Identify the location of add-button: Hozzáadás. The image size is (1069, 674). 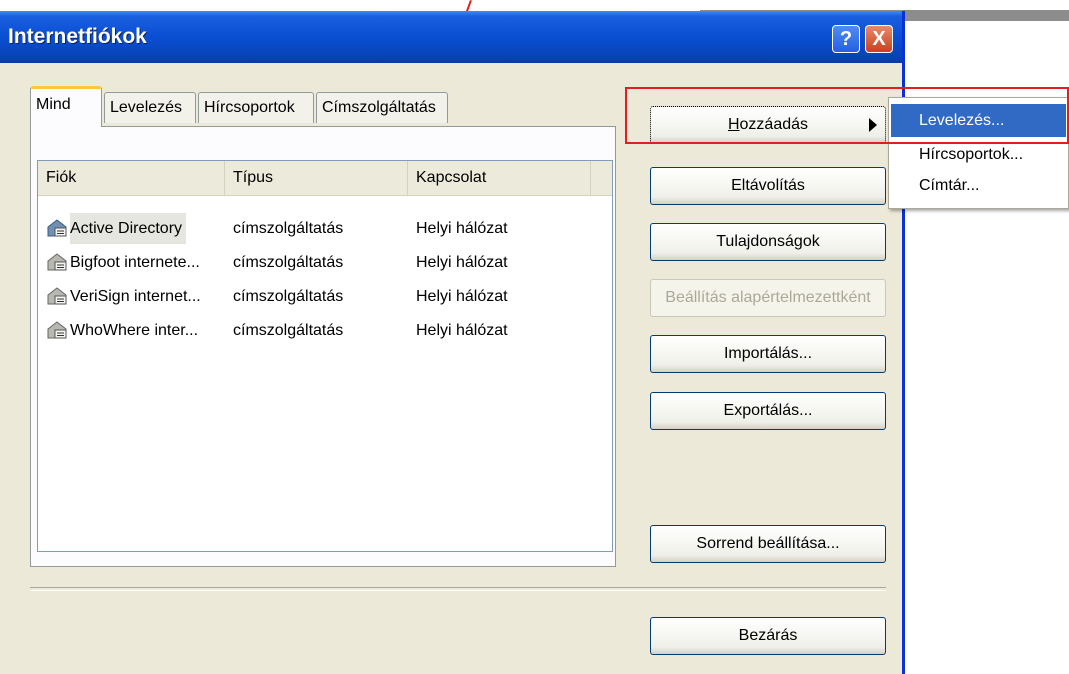
(768, 125).